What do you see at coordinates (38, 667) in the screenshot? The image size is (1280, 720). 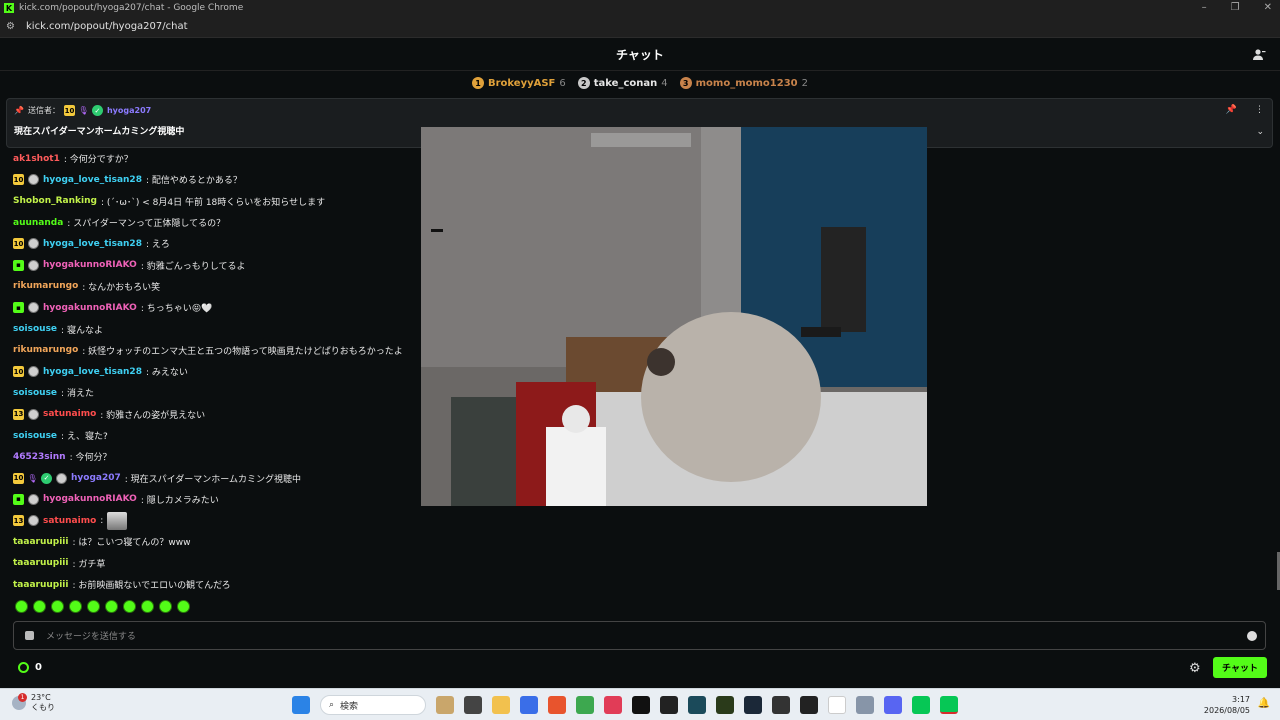 I see `points-value: 0` at bounding box center [38, 667].